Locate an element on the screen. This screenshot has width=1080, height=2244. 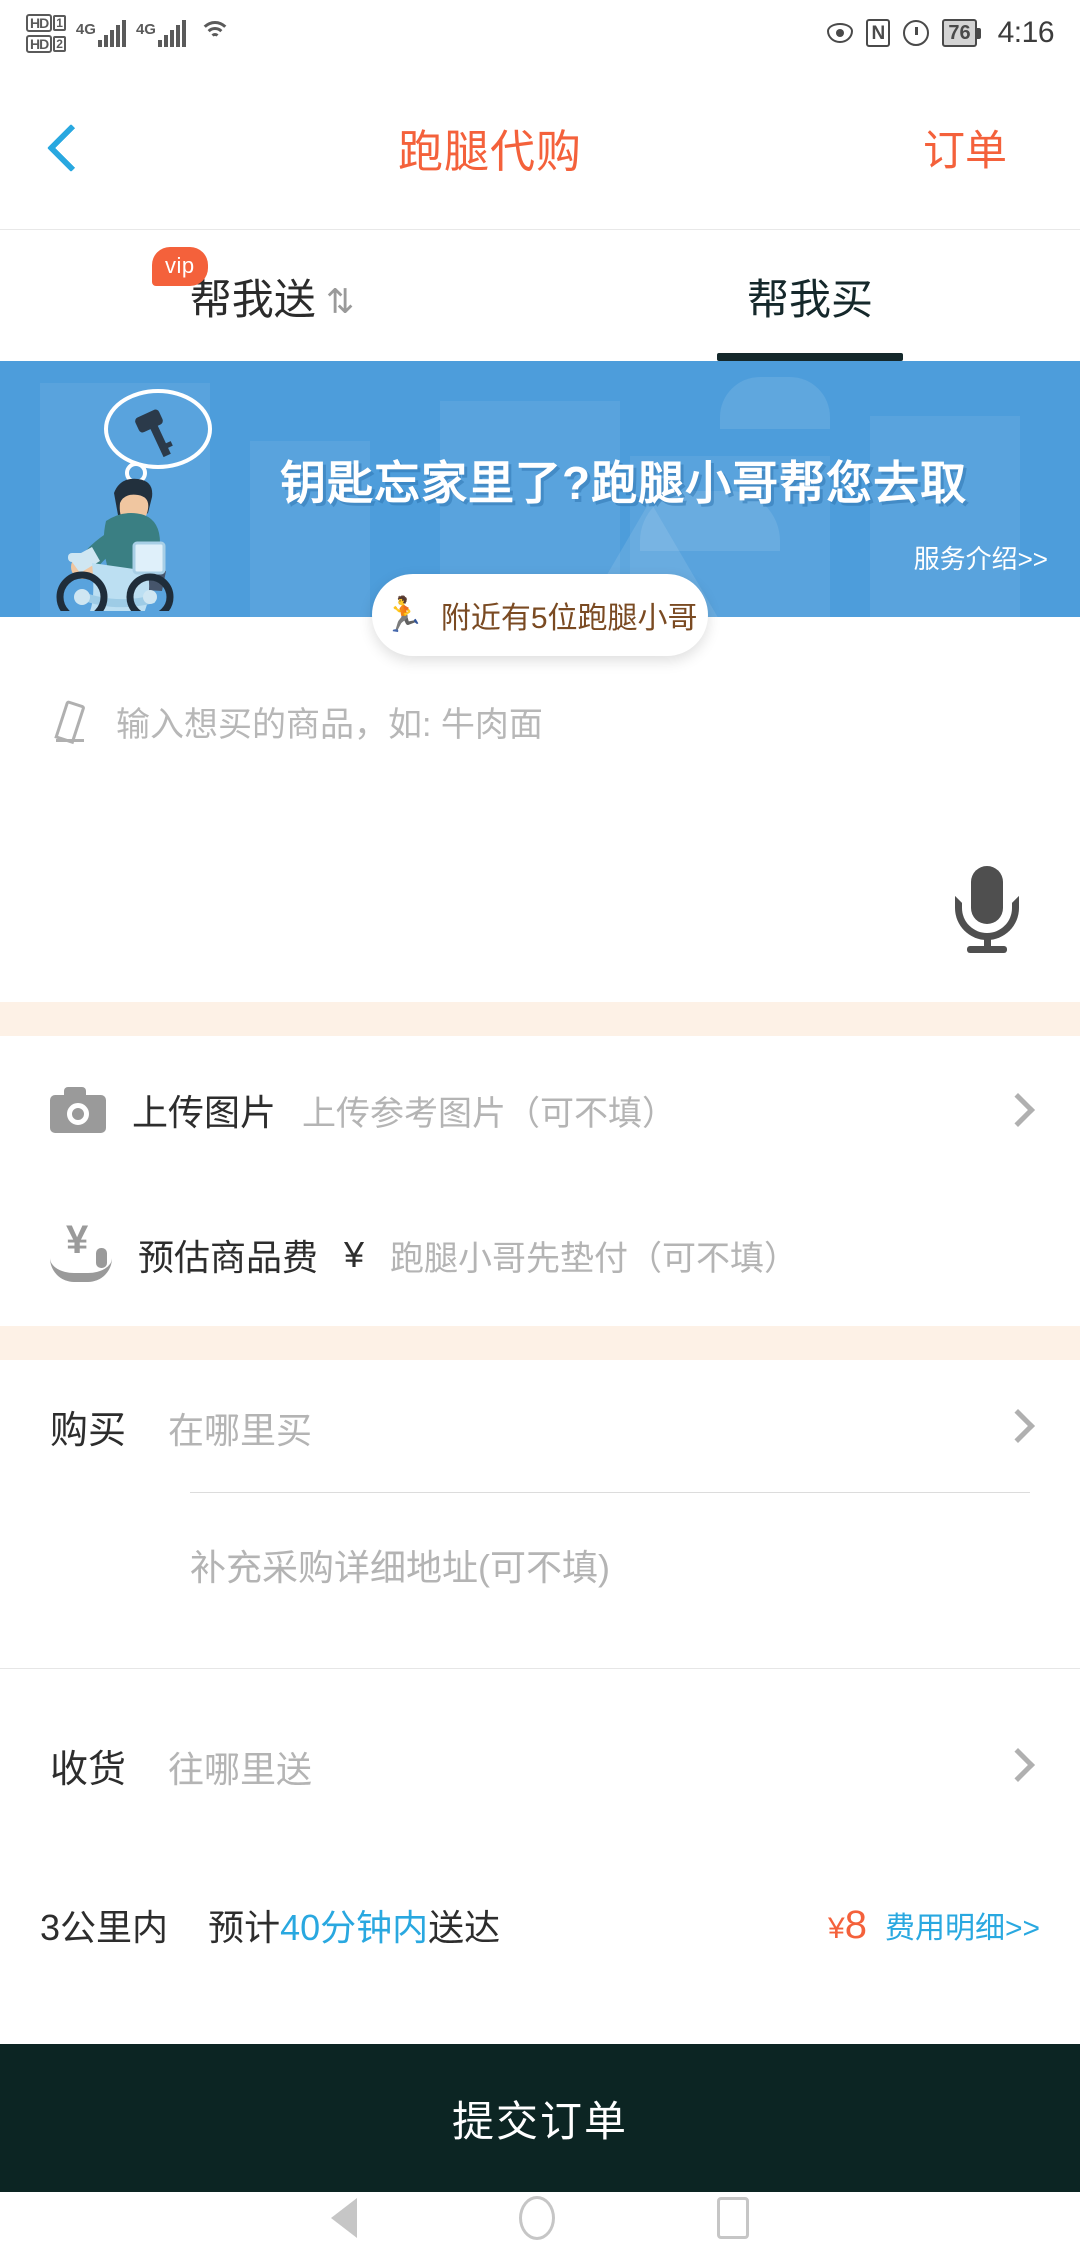
deliver-label: 收货 is located at coordinates (88, 1769).